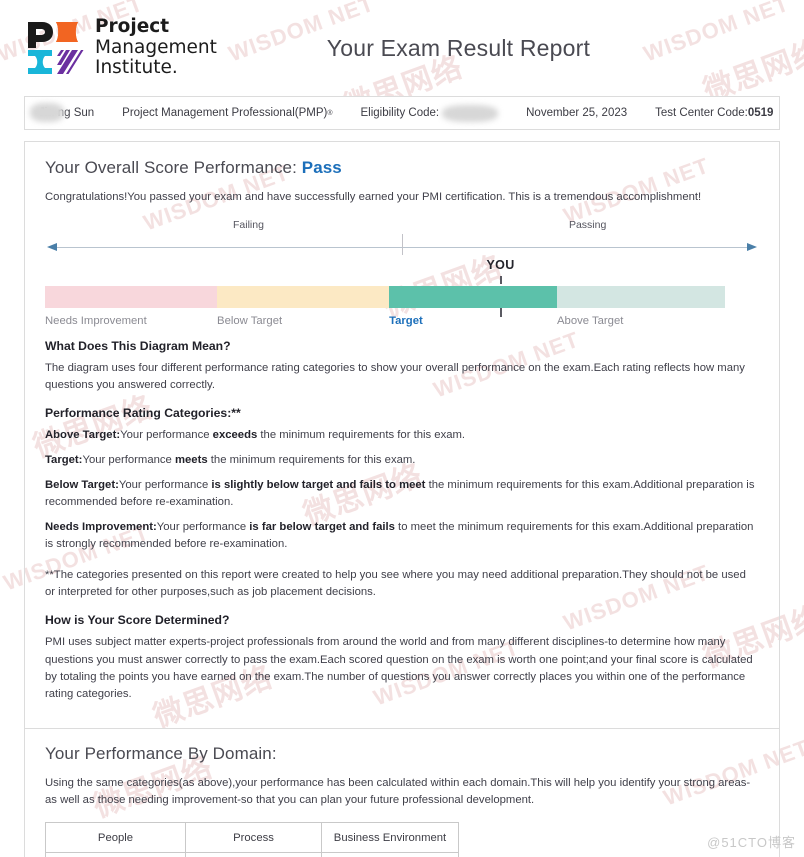  What do you see at coordinates (131, 297) in the screenshot?
I see `score-bar-needs-improvement` at bounding box center [131, 297].